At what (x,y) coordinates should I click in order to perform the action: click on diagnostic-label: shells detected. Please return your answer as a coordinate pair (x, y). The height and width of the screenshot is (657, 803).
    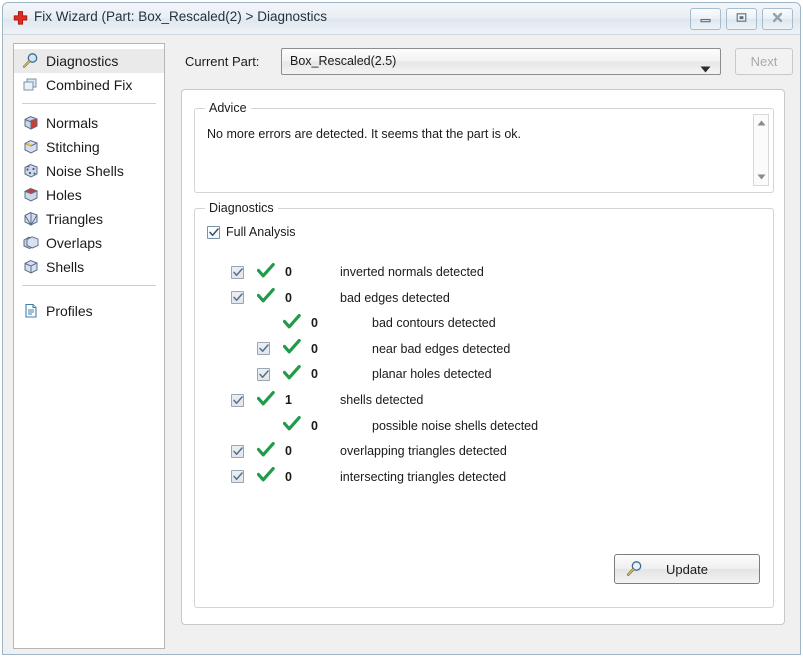
    Looking at the image, I should click on (382, 400).